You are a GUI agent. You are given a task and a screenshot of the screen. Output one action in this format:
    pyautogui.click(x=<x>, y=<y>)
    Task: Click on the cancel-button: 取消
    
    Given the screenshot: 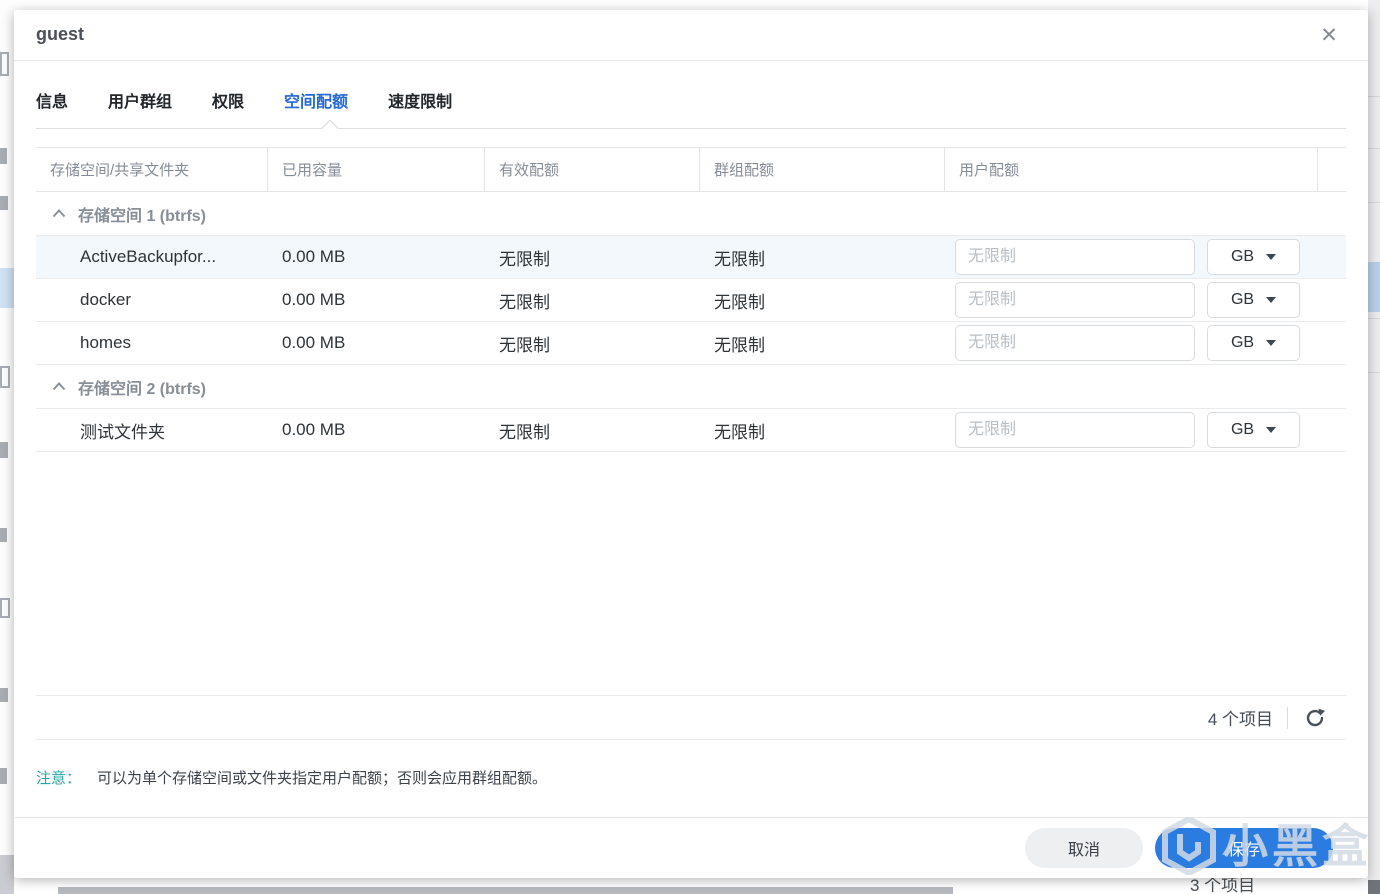 What is the action you would take?
    pyautogui.click(x=1084, y=848)
    